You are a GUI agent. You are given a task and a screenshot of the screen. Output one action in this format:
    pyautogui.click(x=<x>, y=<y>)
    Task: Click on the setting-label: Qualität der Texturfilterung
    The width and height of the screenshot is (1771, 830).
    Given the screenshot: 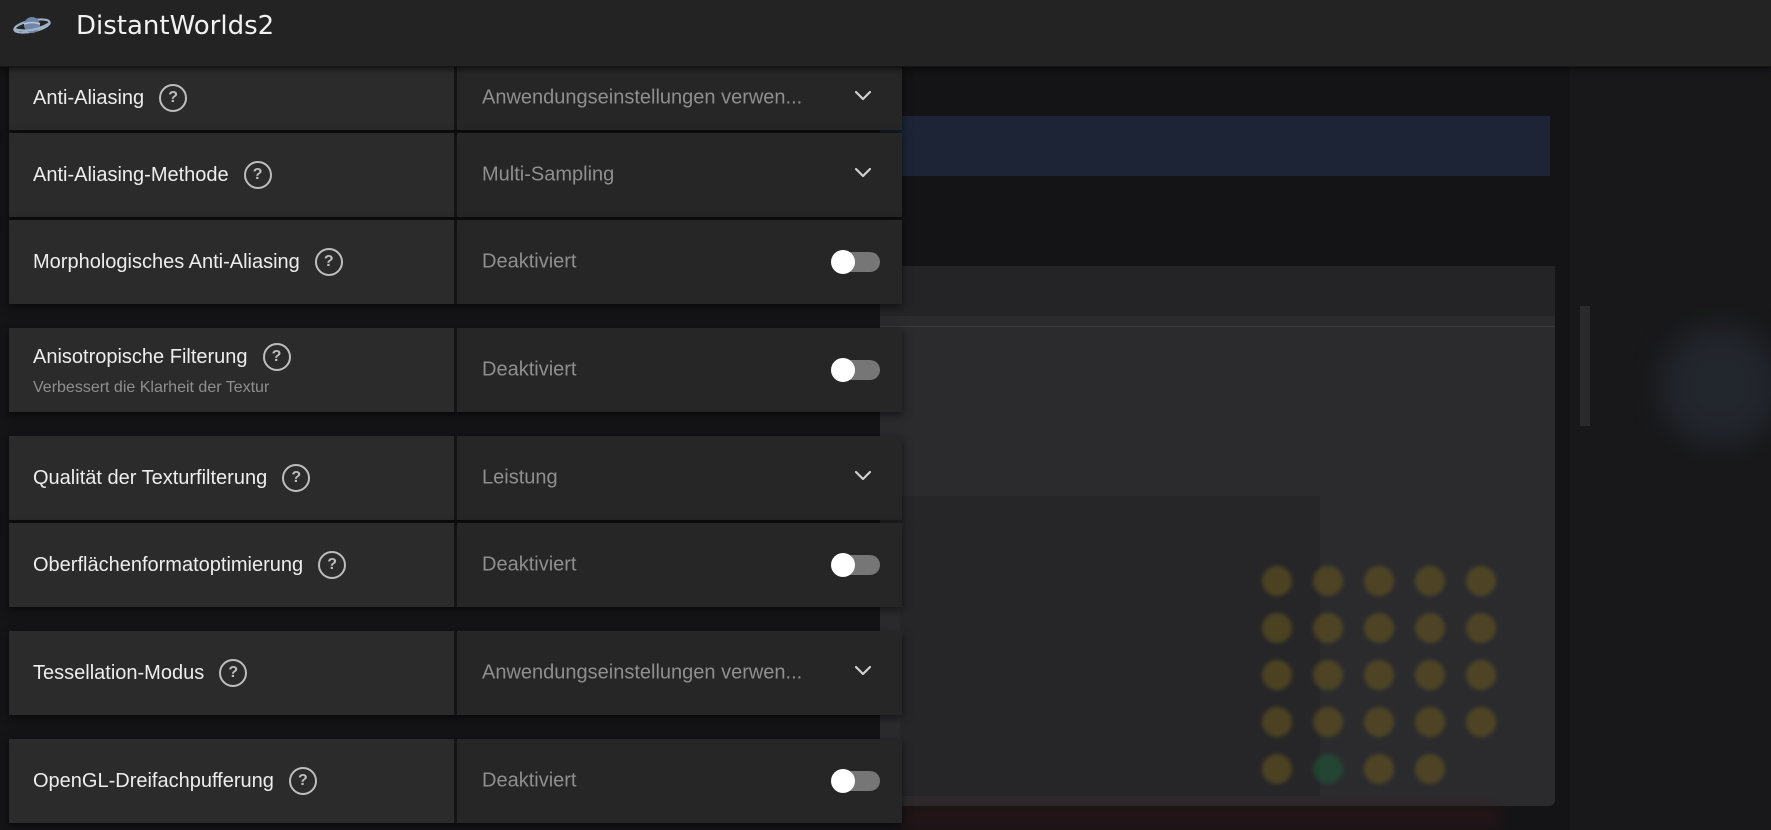 What is the action you would take?
    pyautogui.click(x=150, y=477)
    